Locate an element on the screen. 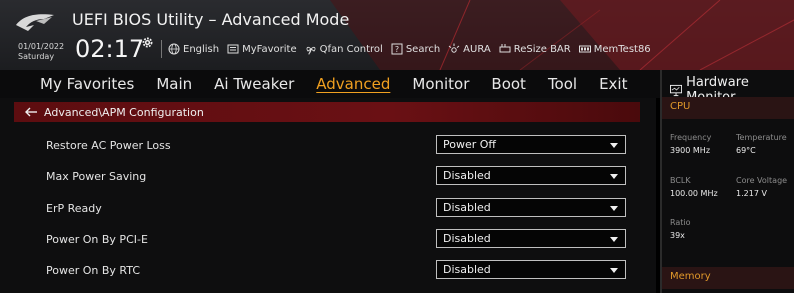  setting-restore-ac-power-loss: Restore AC Power Loss Power Off is located at coordinates (327, 147).